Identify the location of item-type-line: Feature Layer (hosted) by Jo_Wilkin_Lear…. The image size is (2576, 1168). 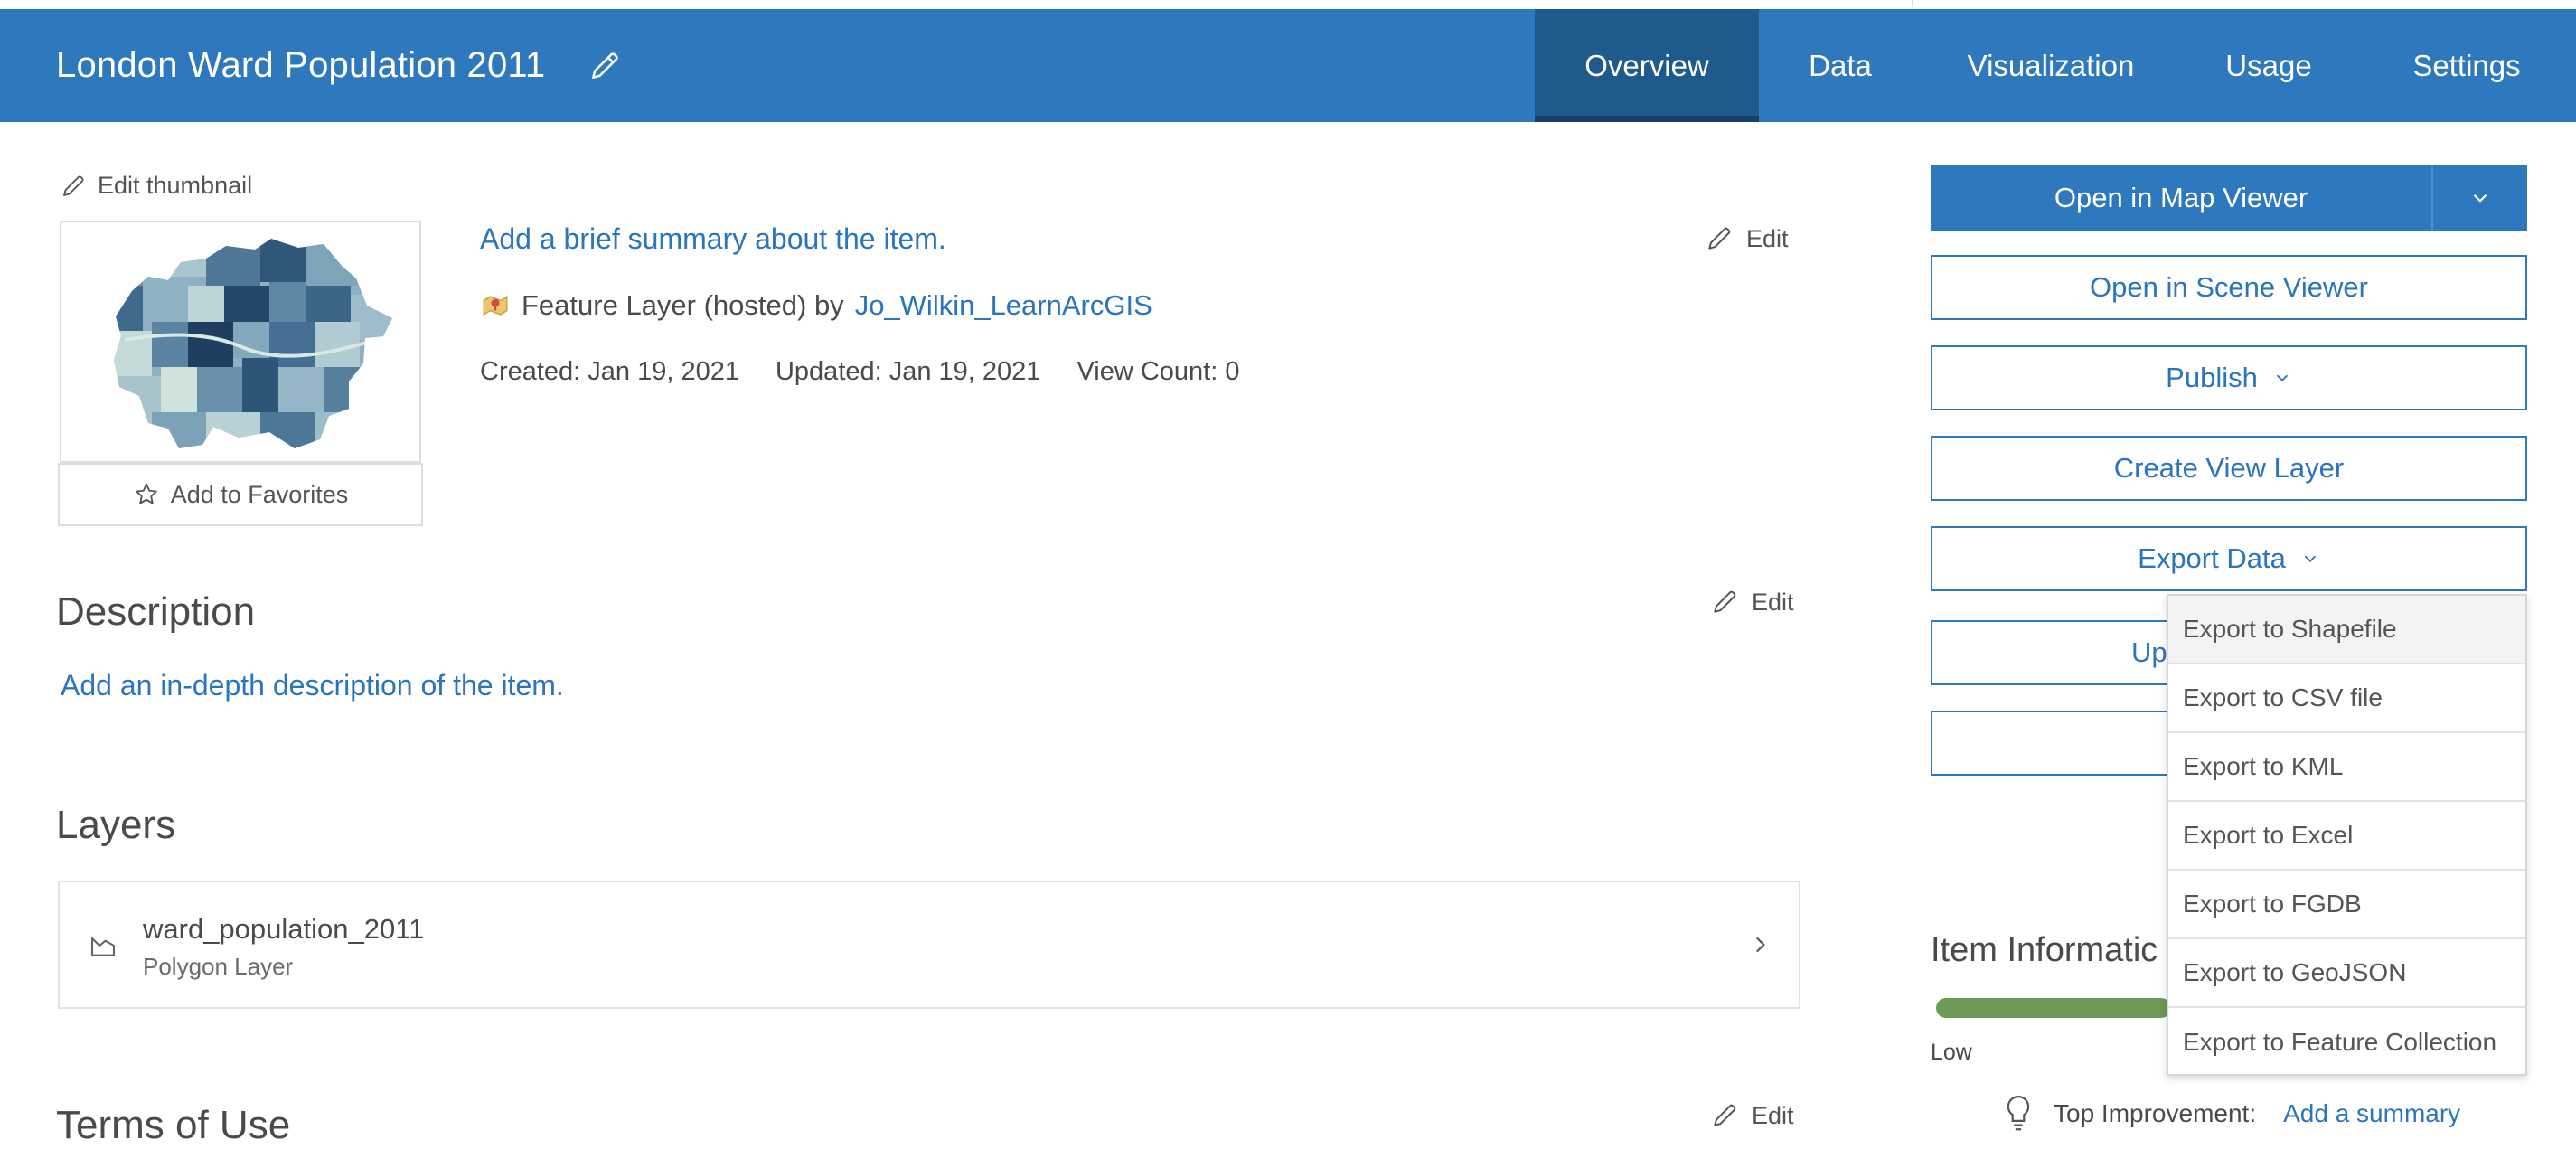
(816, 305).